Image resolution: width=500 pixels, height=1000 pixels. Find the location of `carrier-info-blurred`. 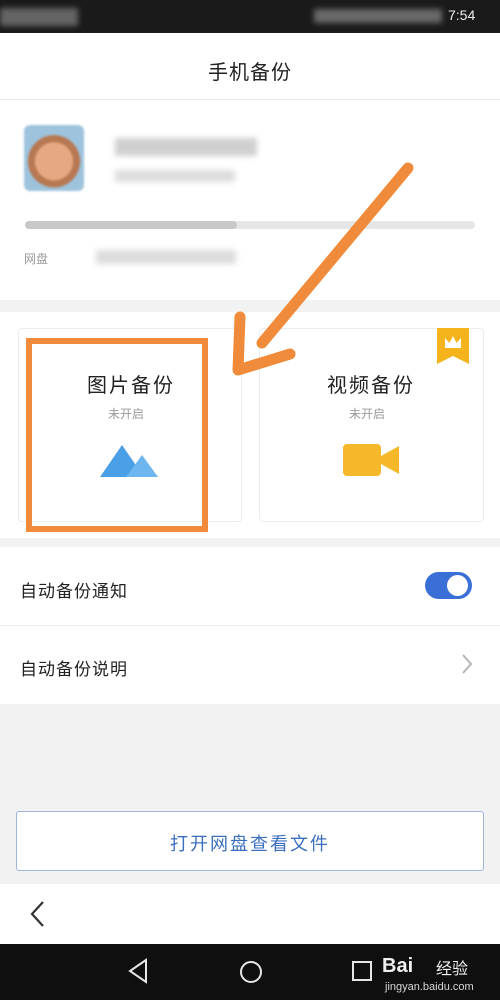

carrier-info-blurred is located at coordinates (39, 17).